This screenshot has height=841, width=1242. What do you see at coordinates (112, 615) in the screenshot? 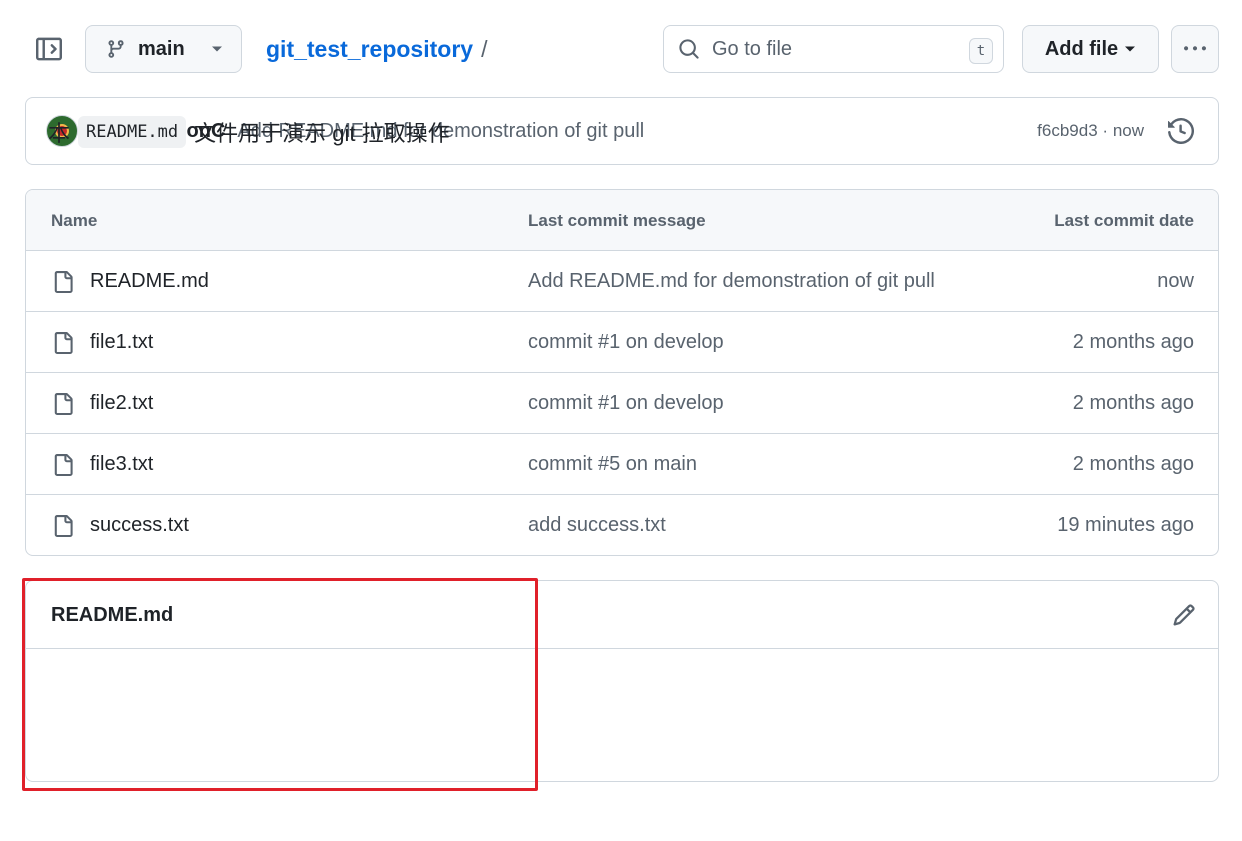
I see `readme-title: README.md` at bounding box center [112, 615].